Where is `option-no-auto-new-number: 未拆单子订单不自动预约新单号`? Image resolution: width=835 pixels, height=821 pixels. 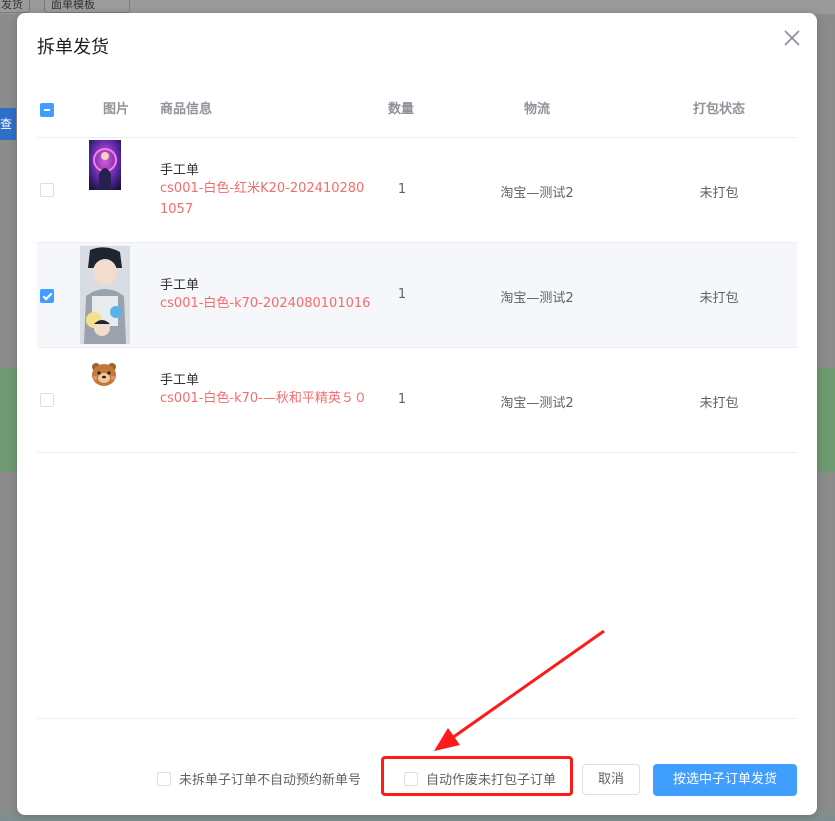 option-no-auto-new-number: 未拆单子订单不自动预约新单号 is located at coordinates (259, 778).